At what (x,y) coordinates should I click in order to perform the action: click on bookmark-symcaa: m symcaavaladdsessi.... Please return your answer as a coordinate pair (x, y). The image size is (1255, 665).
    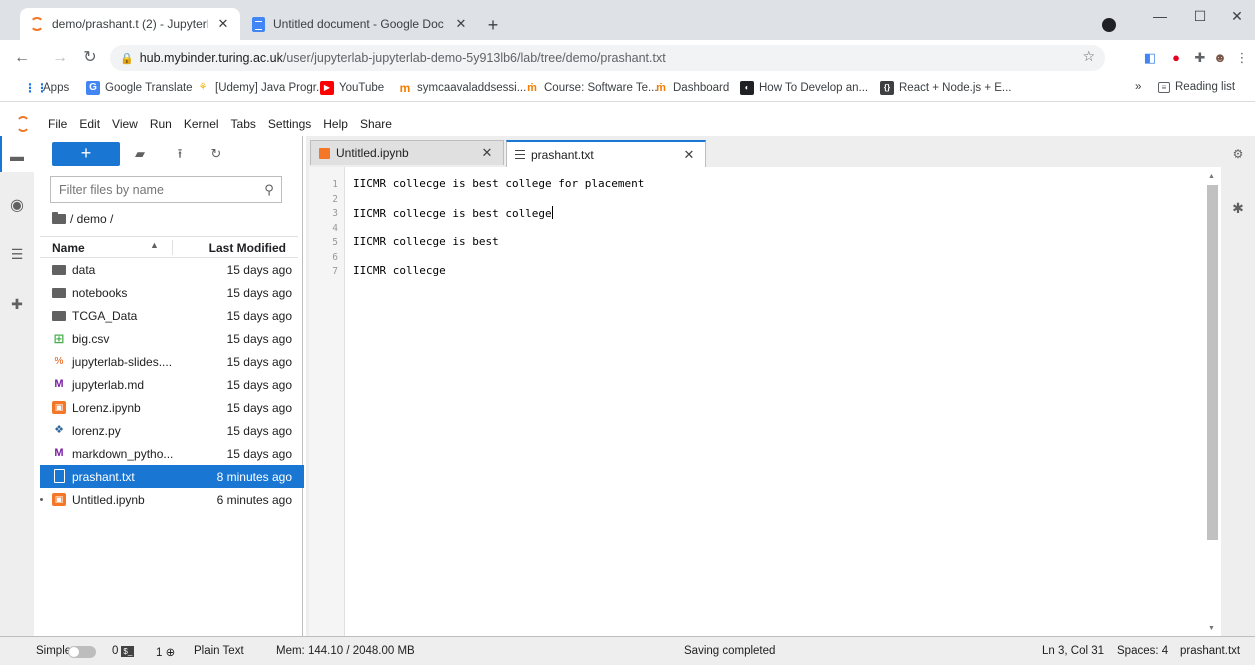
    Looking at the image, I should click on (462, 88).